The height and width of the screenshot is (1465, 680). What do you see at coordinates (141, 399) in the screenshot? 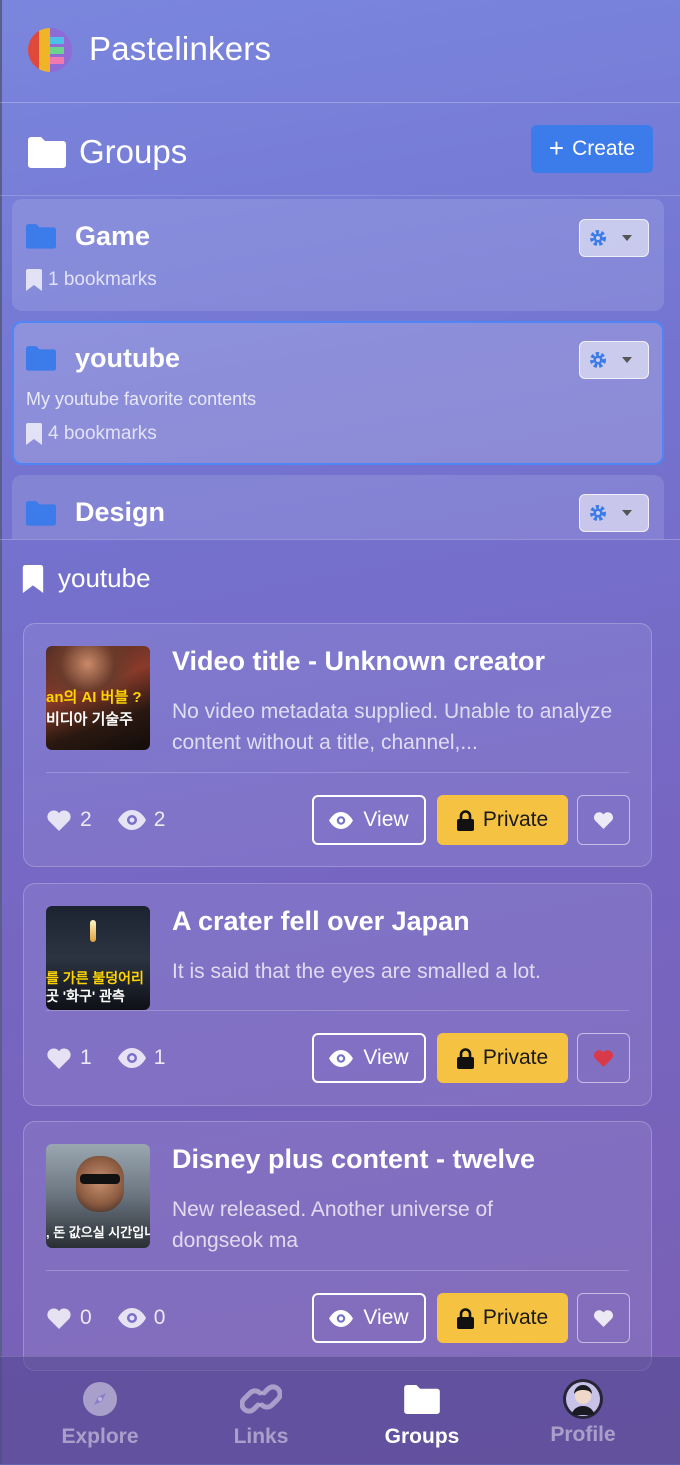
I see `group-description: My youtube favorite contents` at bounding box center [141, 399].